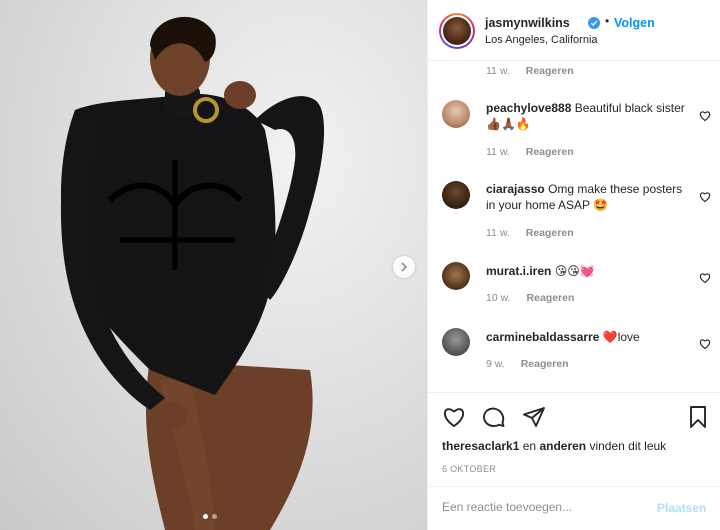 The width and height of the screenshot is (720, 530). I want to click on share-paper-plane-icon, so click(534, 417).